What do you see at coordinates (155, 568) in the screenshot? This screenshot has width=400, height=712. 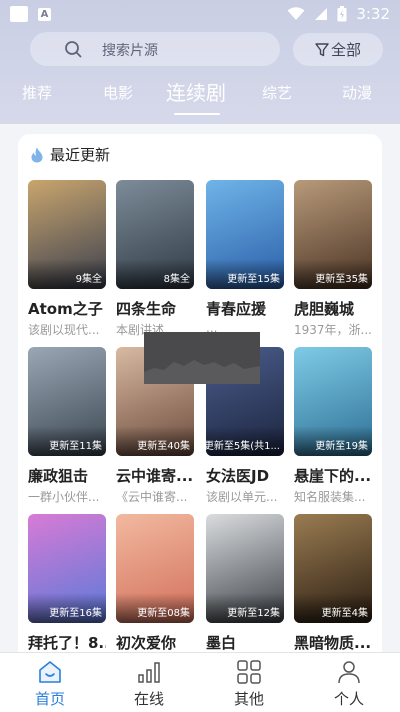 I see `drama-poster: 更新至08集` at bounding box center [155, 568].